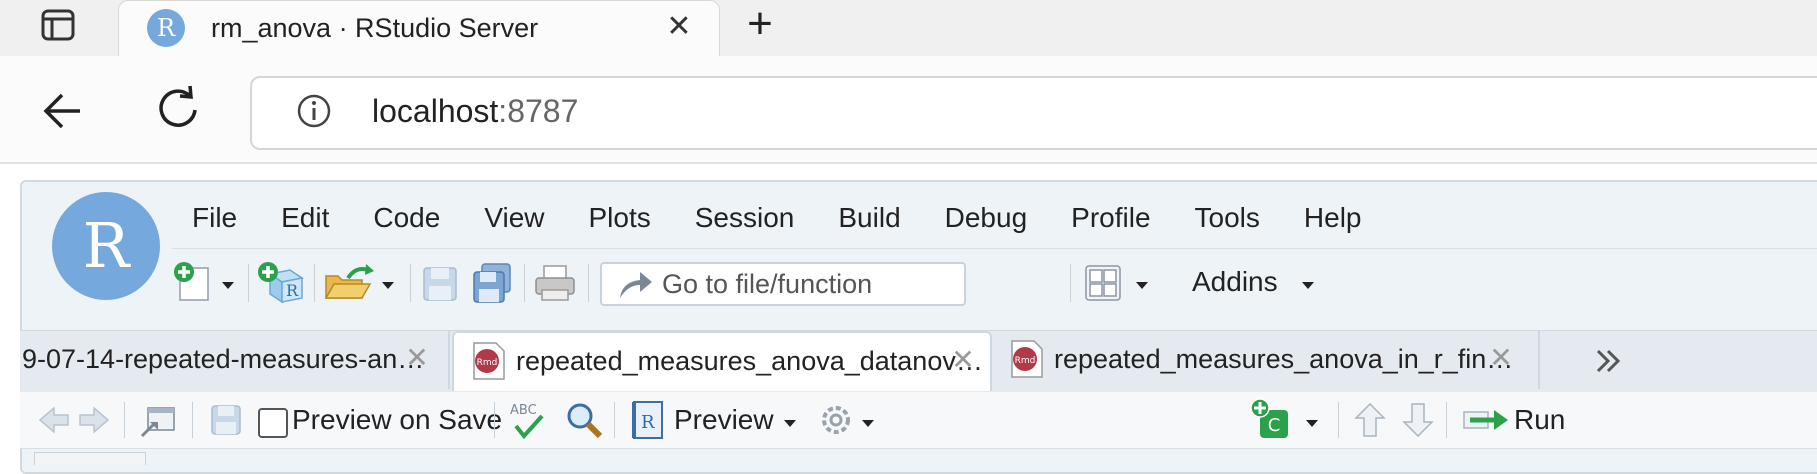  What do you see at coordinates (1370, 420) in the screenshot?
I see `previous-chunk-icon` at bounding box center [1370, 420].